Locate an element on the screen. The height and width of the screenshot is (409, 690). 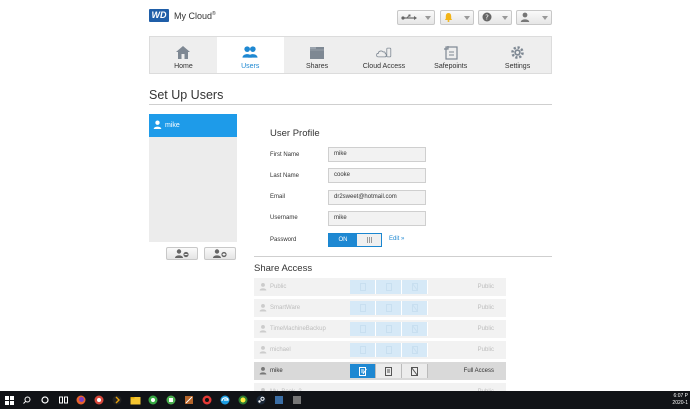
nav-users: Users is located at coordinates (250, 55).